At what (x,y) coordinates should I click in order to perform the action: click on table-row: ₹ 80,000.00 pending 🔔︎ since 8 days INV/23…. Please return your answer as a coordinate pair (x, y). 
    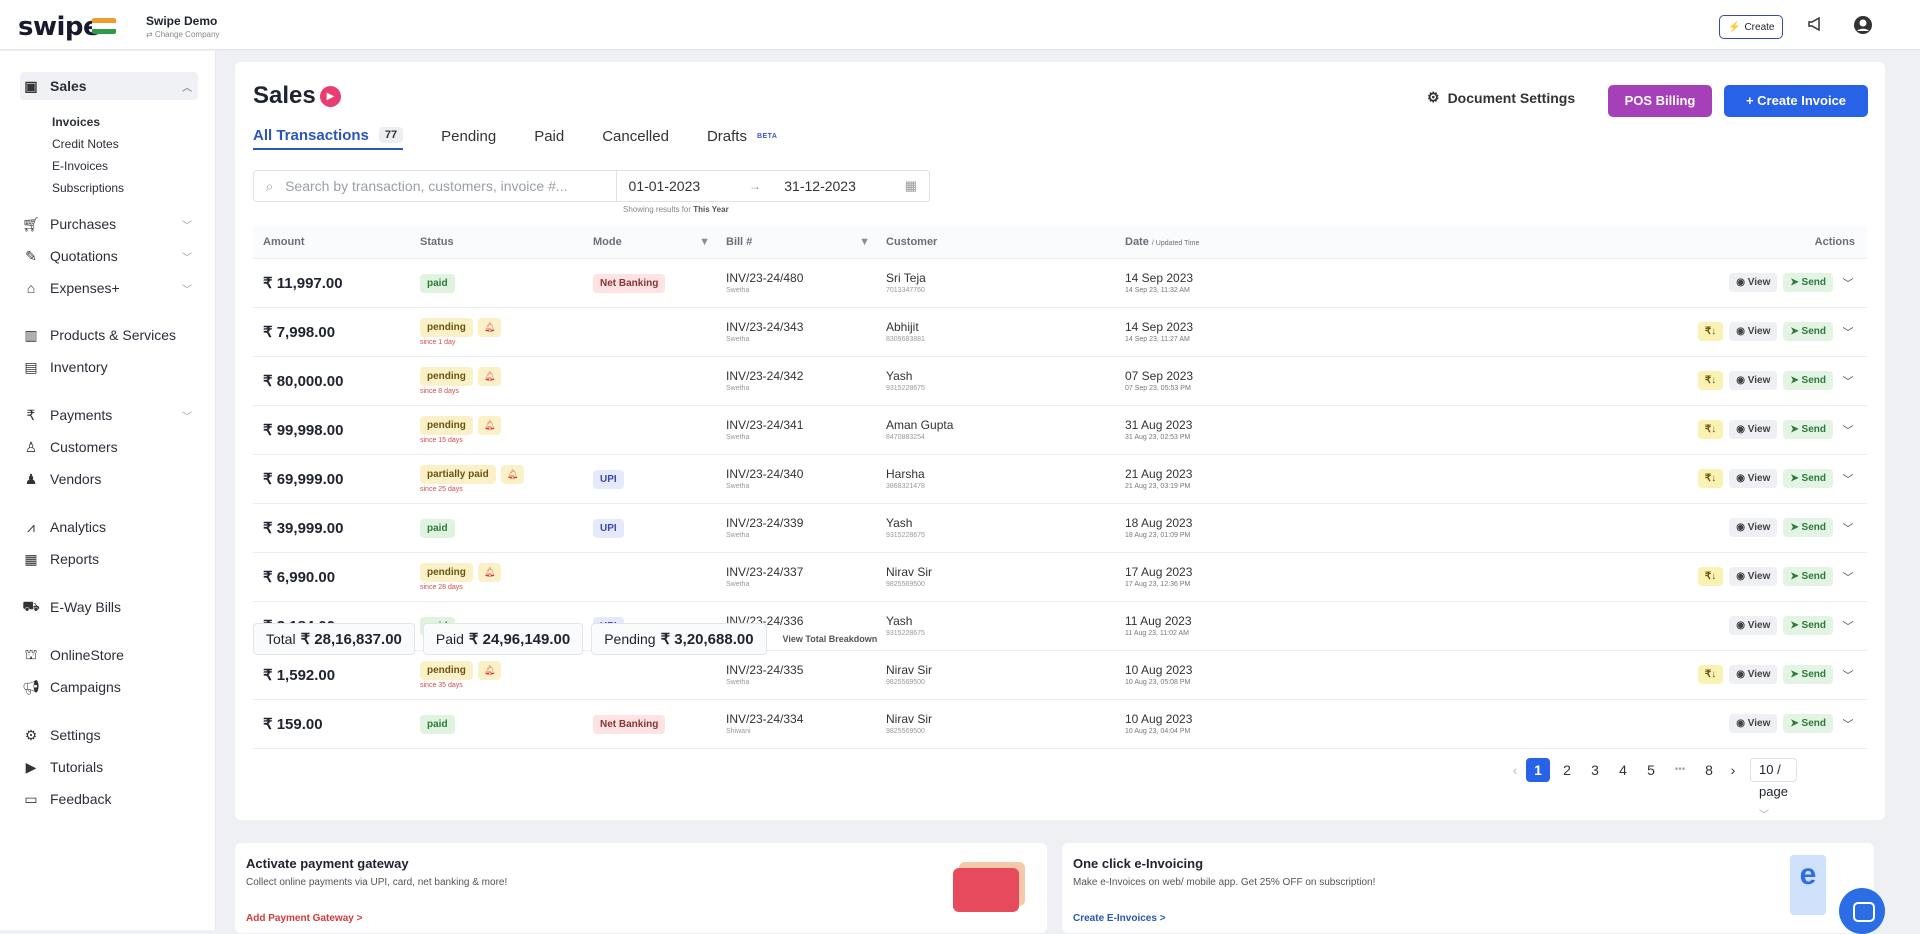
    Looking at the image, I should click on (1060, 381).